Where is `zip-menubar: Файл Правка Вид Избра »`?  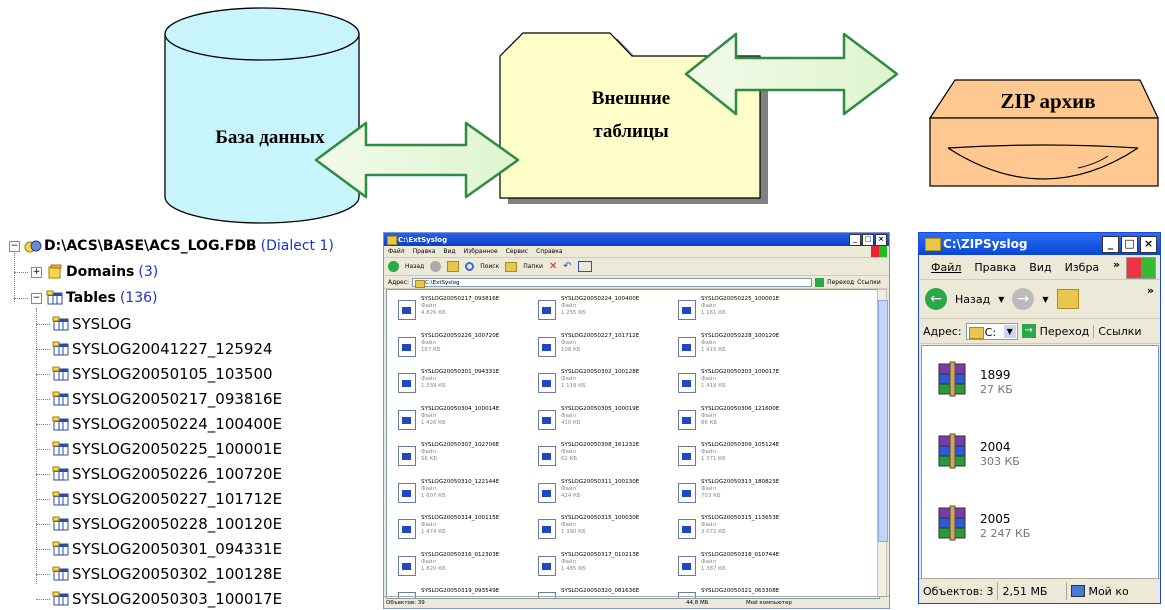 zip-menubar: Файл Правка Вид Избра » is located at coordinates (1039, 267).